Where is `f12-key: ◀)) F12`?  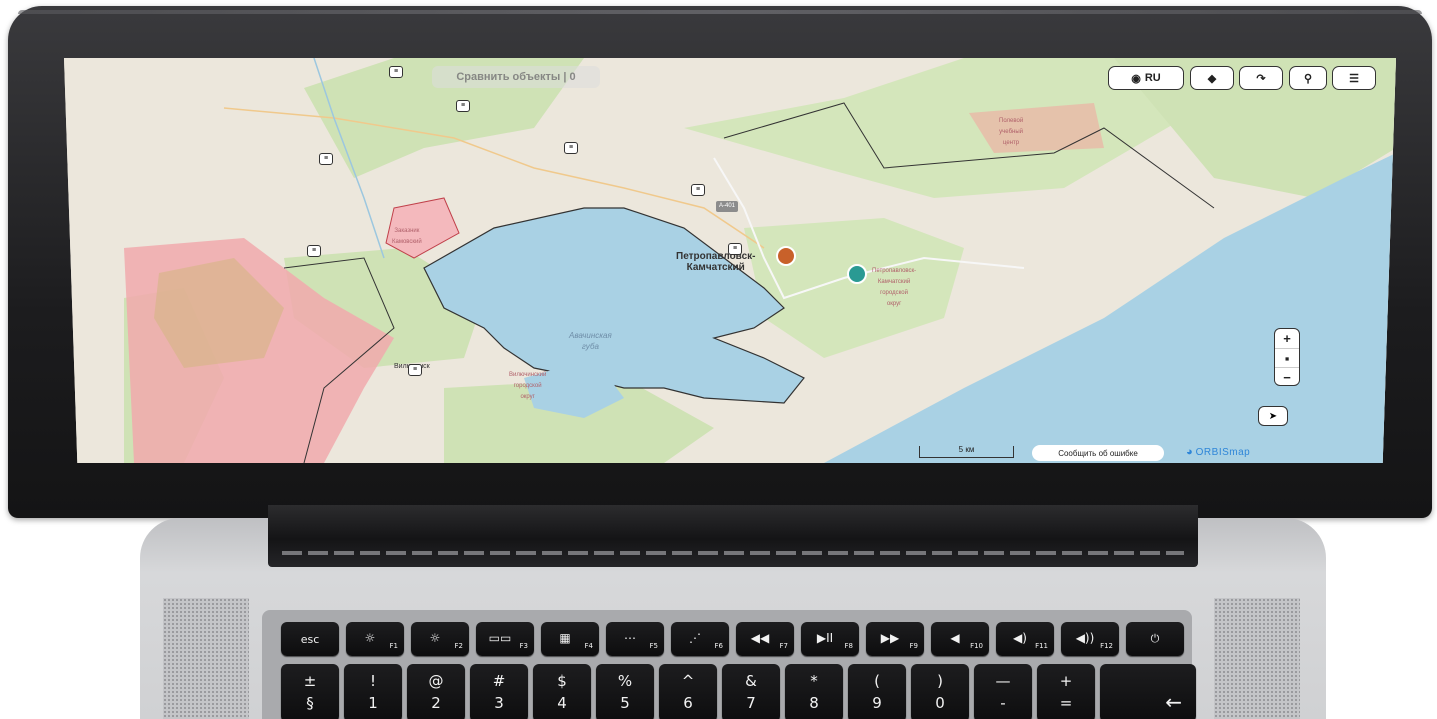 f12-key: ◀)) F12 is located at coordinates (1090, 639).